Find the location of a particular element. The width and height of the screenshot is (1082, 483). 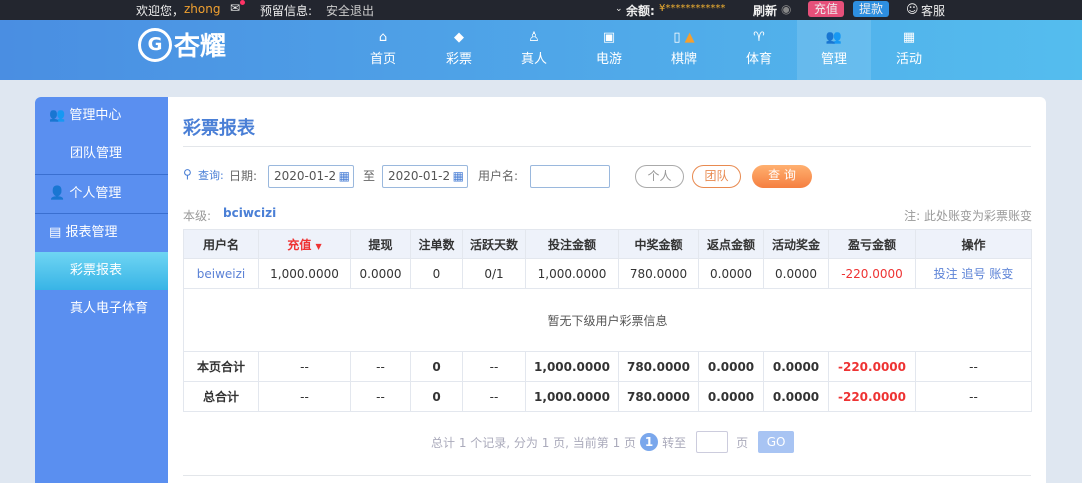

service-link: 客服 is located at coordinates (933, 10).